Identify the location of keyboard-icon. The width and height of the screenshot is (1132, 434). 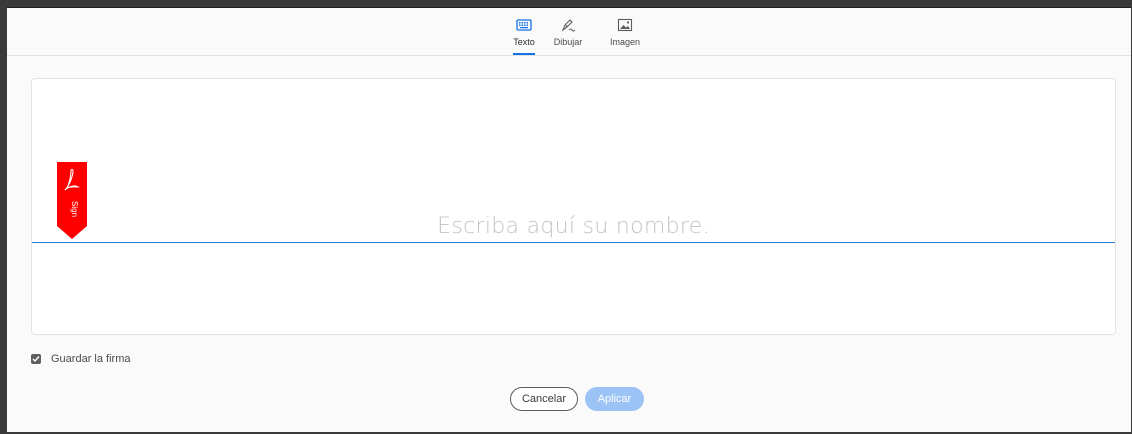
(524, 25).